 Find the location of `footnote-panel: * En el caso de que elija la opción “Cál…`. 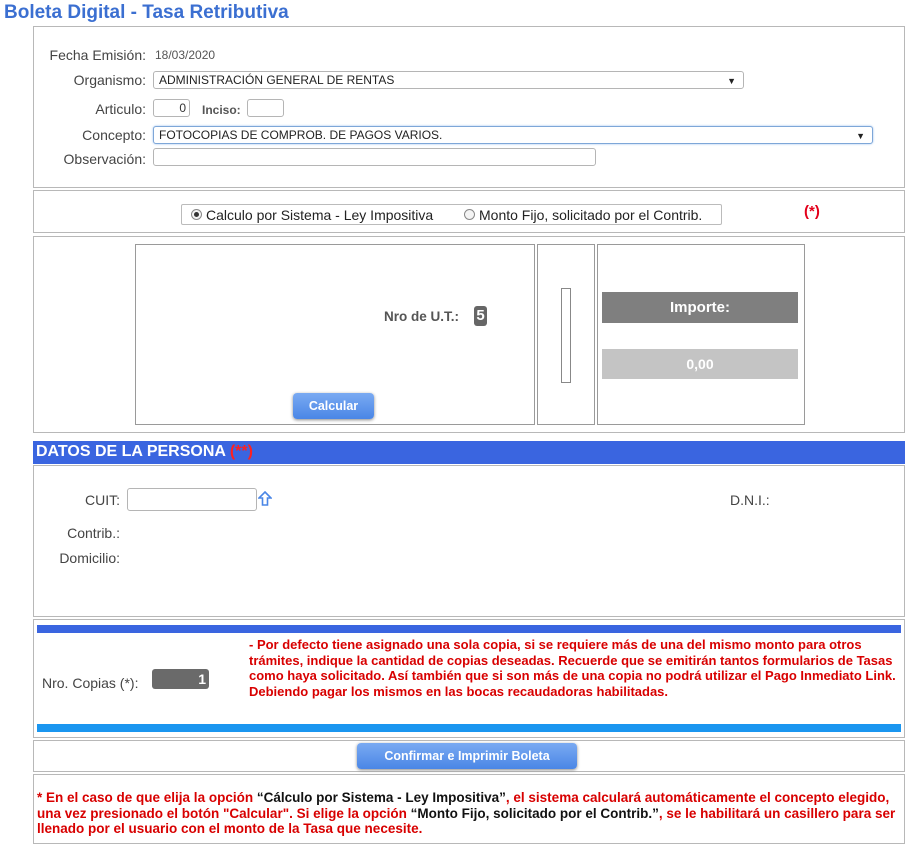

footnote-panel: * En el caso de que elija la opción “Cál… is located at coordinates (469, 809).